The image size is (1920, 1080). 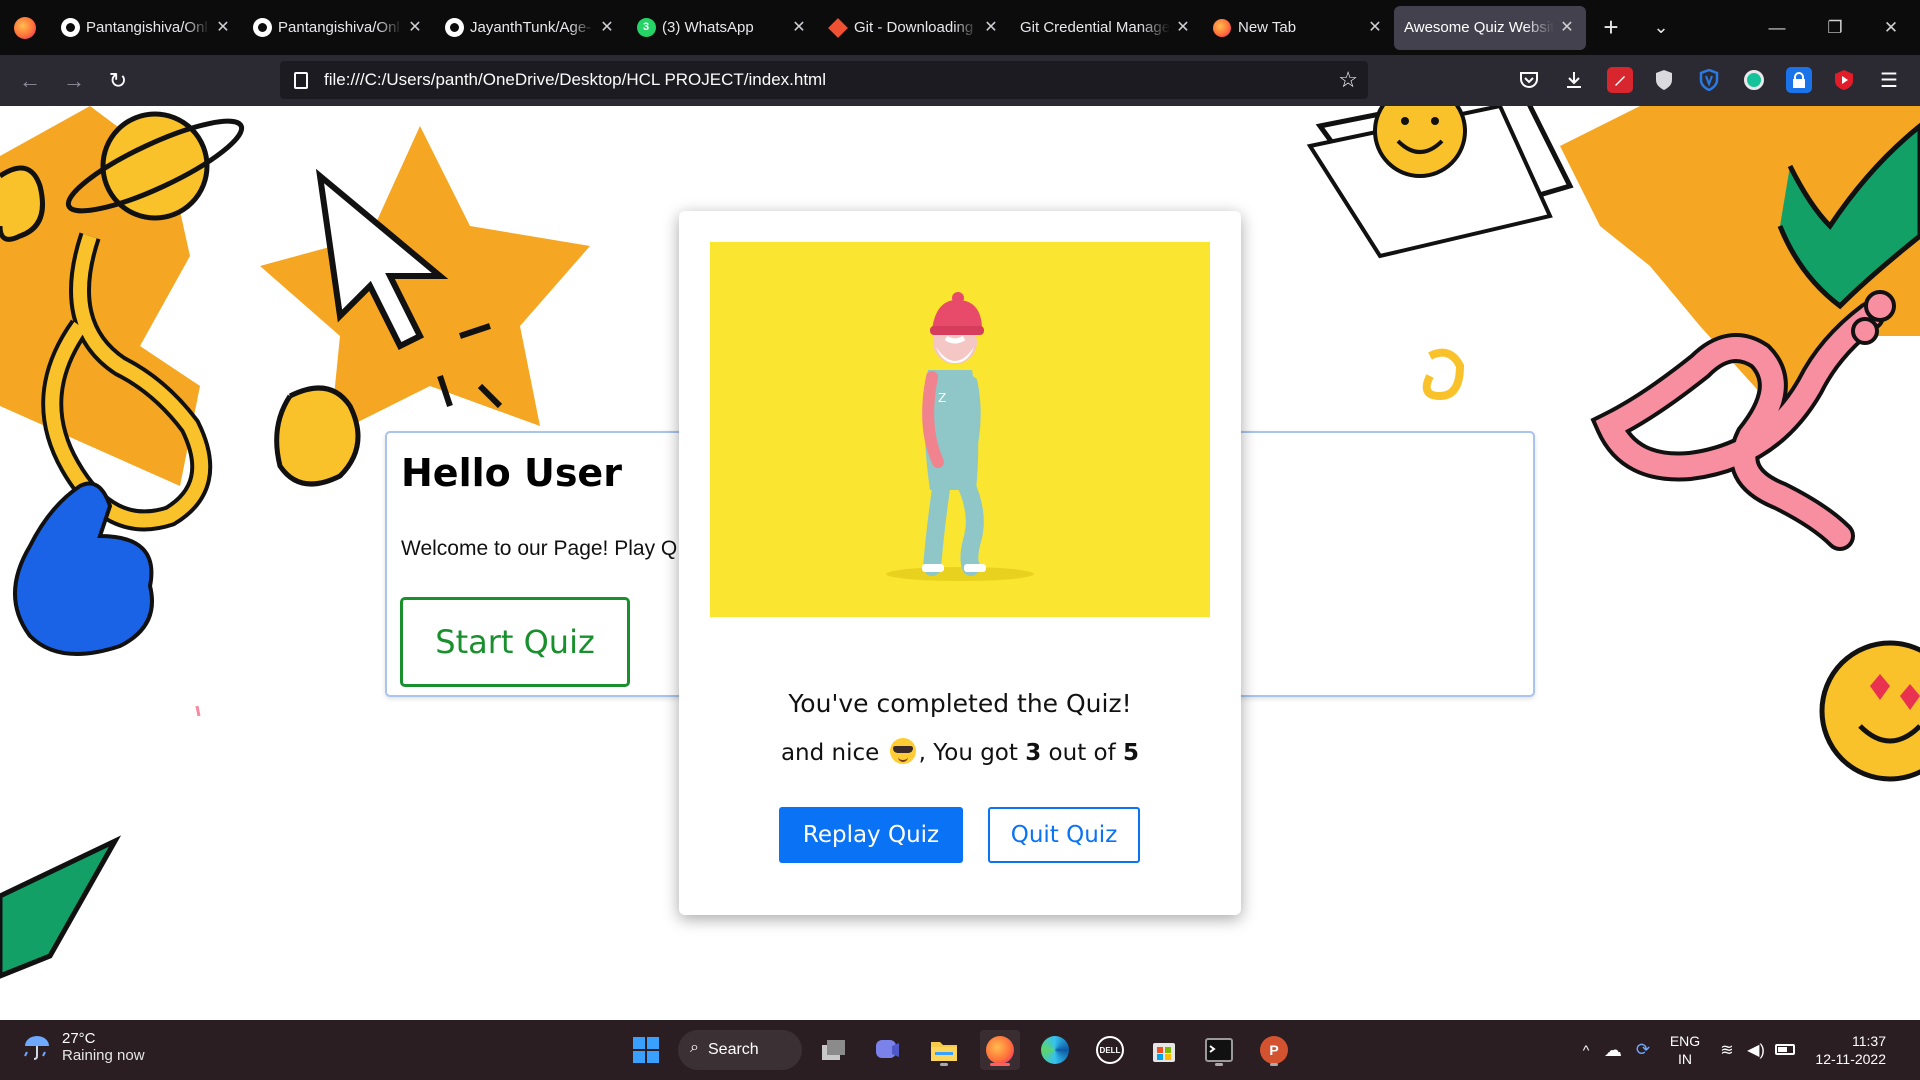 I want to click on grammar-extension-icon, so click(x=1754, y=80).